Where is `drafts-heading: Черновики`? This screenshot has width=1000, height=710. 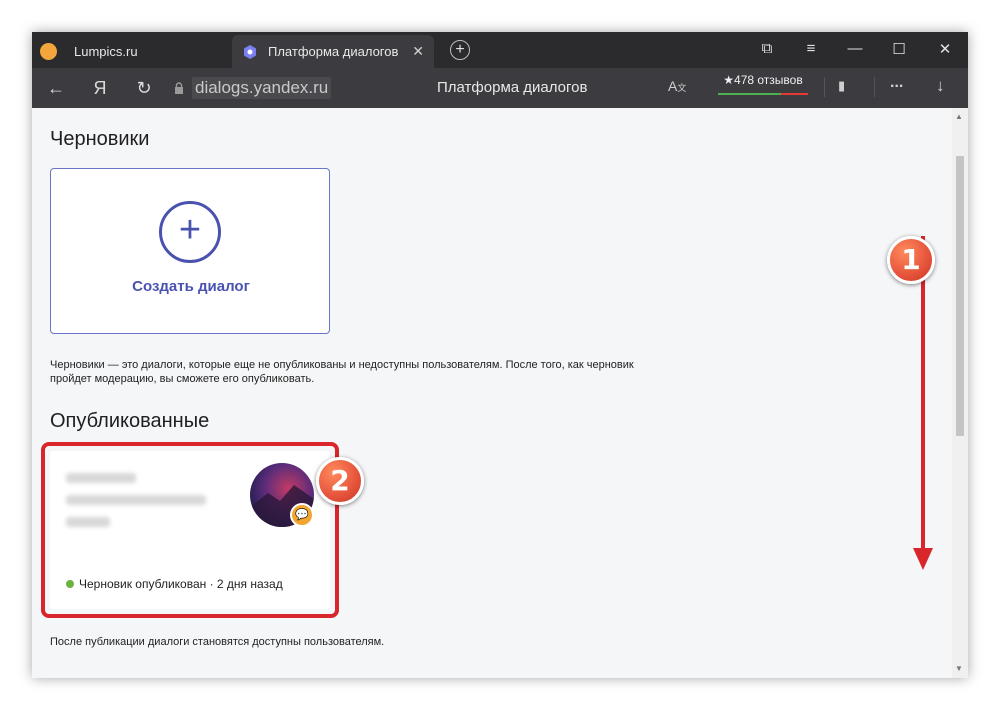
drafts-heading: Черновики is located at coordinates (100, 139).